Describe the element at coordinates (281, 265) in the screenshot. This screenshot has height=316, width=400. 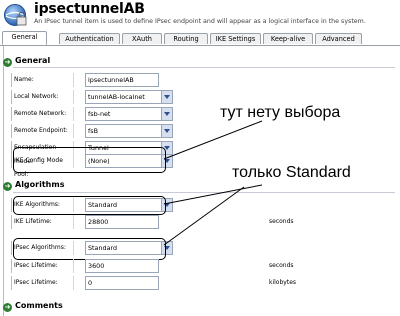
I see `ipsec-lifetime-unit: seconds` at that location.